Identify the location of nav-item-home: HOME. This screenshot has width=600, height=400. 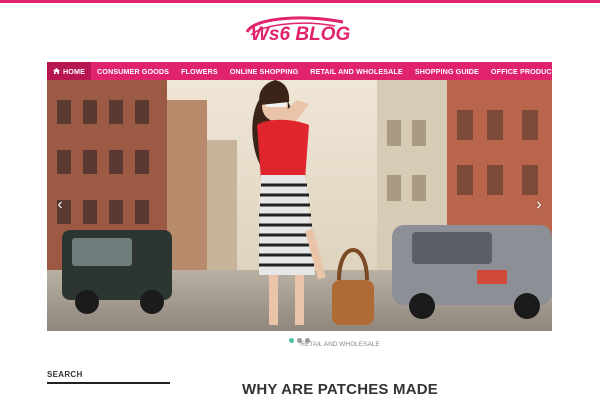
(69, 71).